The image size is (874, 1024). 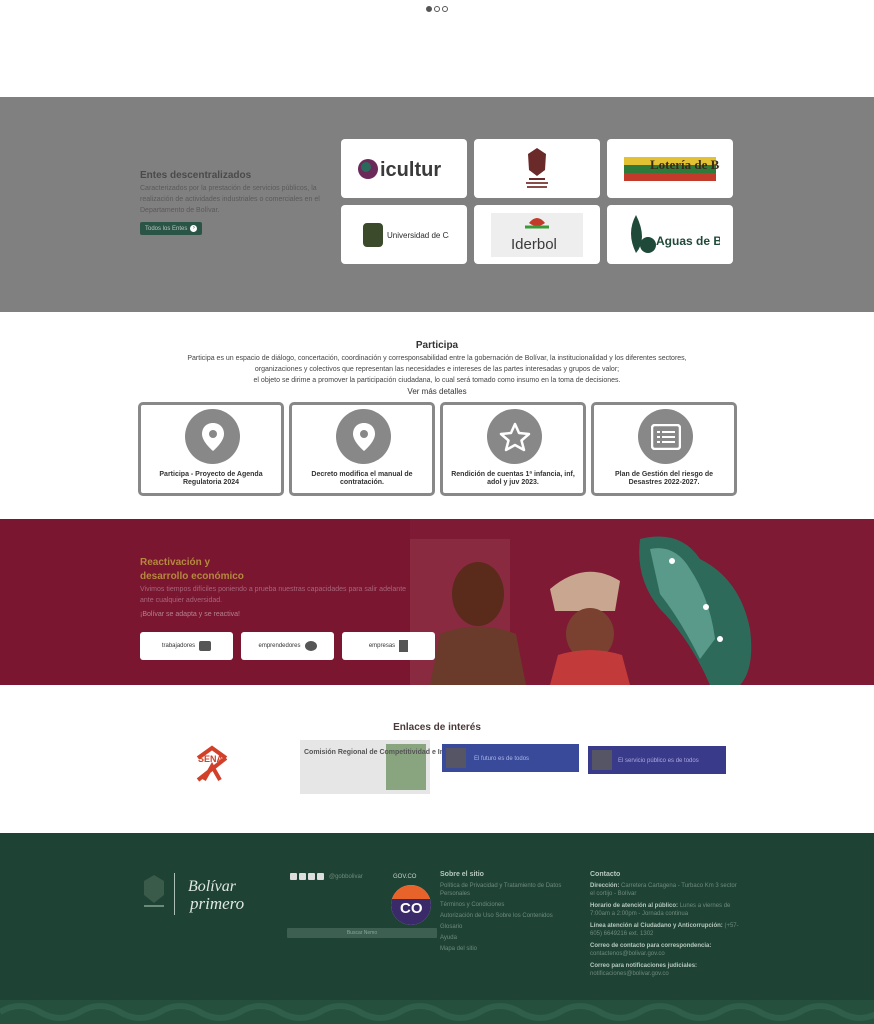 I want to click on govco-logo: CO, so click(x=411, y=905).